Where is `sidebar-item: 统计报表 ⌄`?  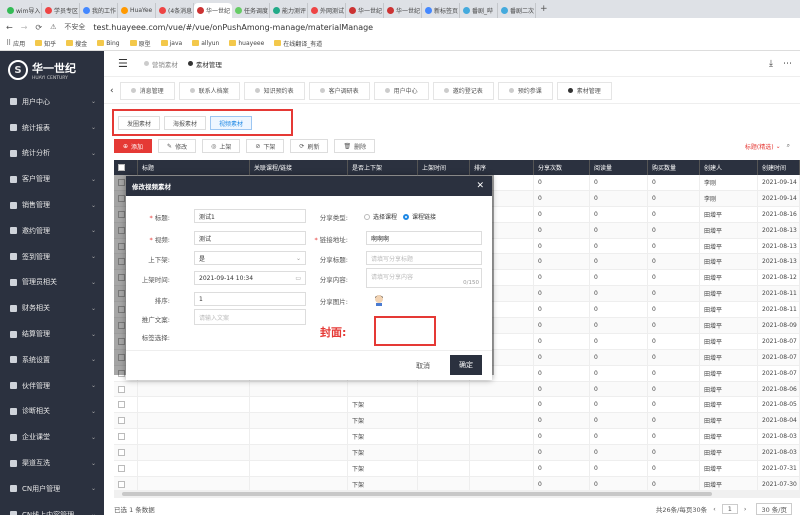 sidebar-item: 统计报表 ⌄ is located at coordinates (52, 128).